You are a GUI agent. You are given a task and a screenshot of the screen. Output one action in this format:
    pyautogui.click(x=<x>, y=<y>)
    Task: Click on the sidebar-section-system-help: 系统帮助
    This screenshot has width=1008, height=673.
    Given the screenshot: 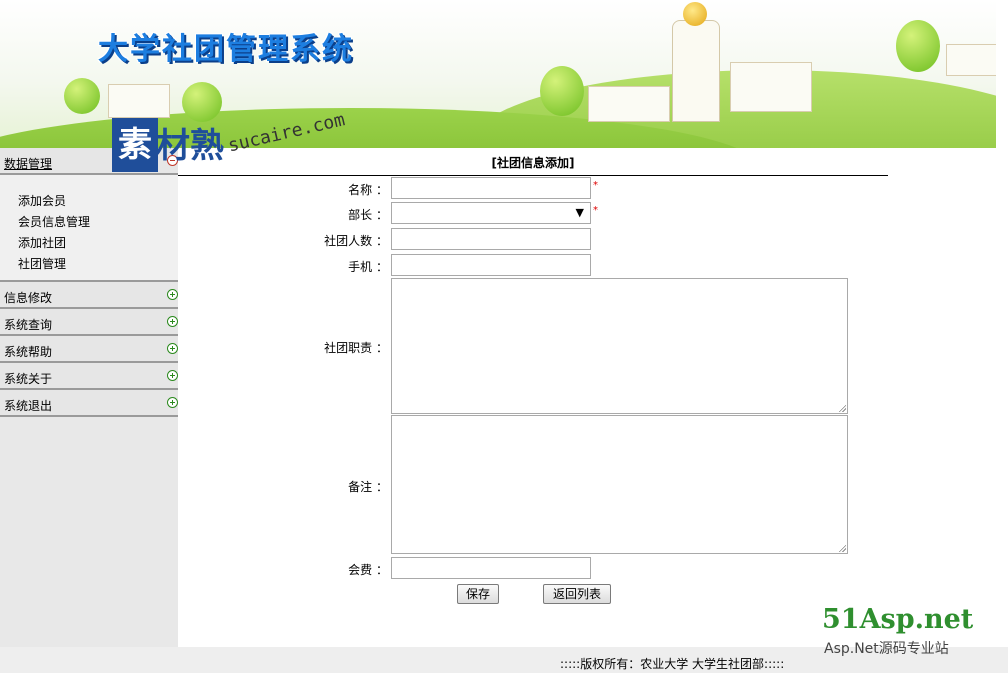 What is the action you would take?
    pyautogui.click(x=89, y=349)
    